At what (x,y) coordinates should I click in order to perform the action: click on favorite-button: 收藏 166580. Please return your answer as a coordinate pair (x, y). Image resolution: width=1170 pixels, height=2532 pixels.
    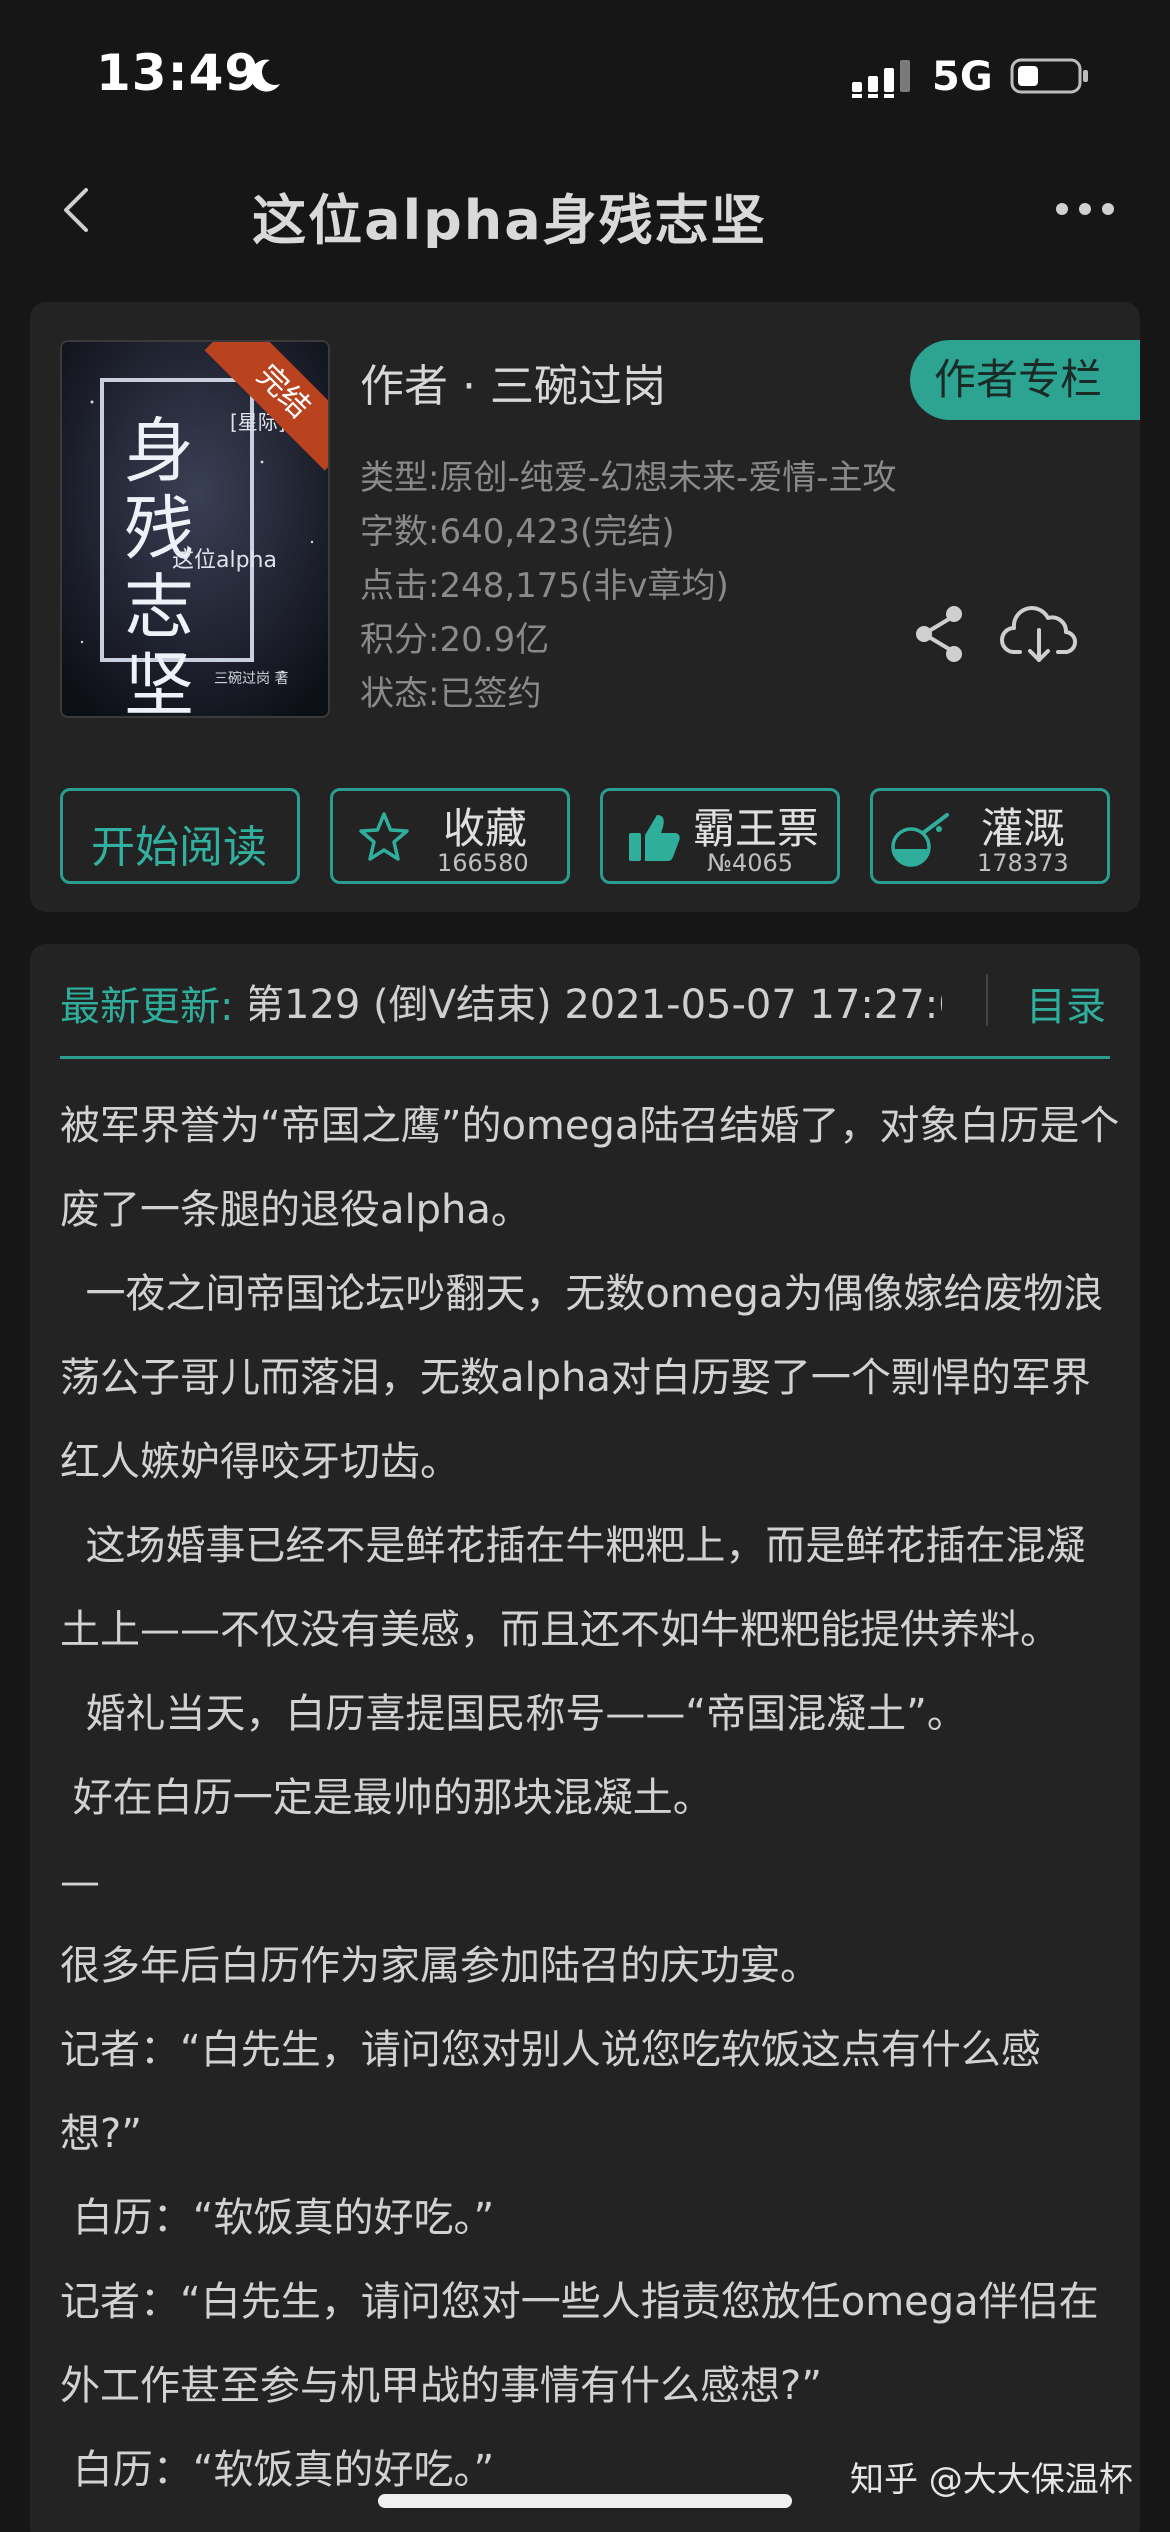
    Looking at the image, I should click on (450, 836).